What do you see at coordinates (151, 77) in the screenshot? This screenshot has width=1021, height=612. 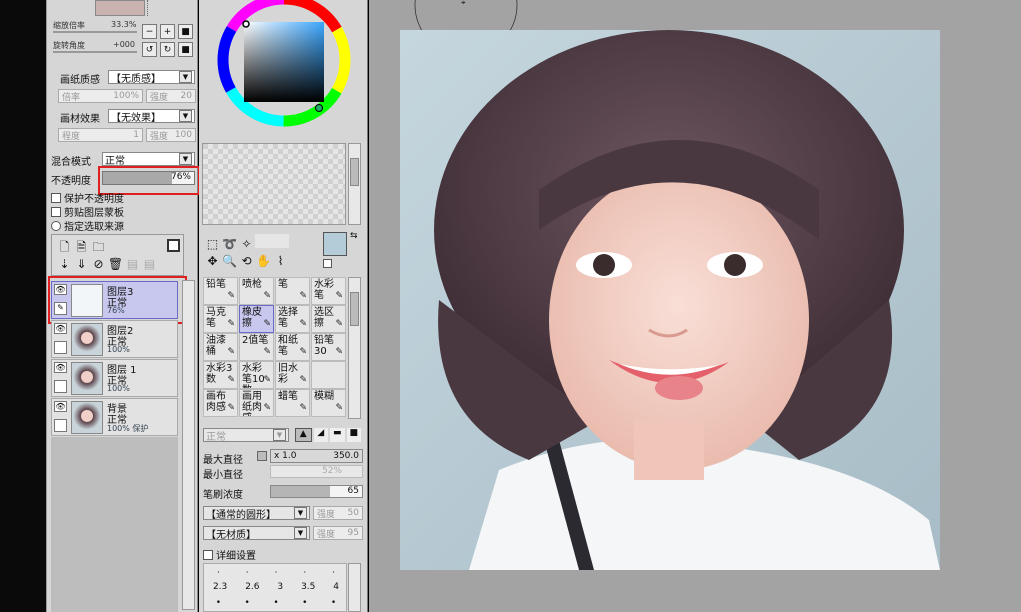 I see `paper-texture-dropdown: 【无质感】 ▼` at bounding box center [151, 77].